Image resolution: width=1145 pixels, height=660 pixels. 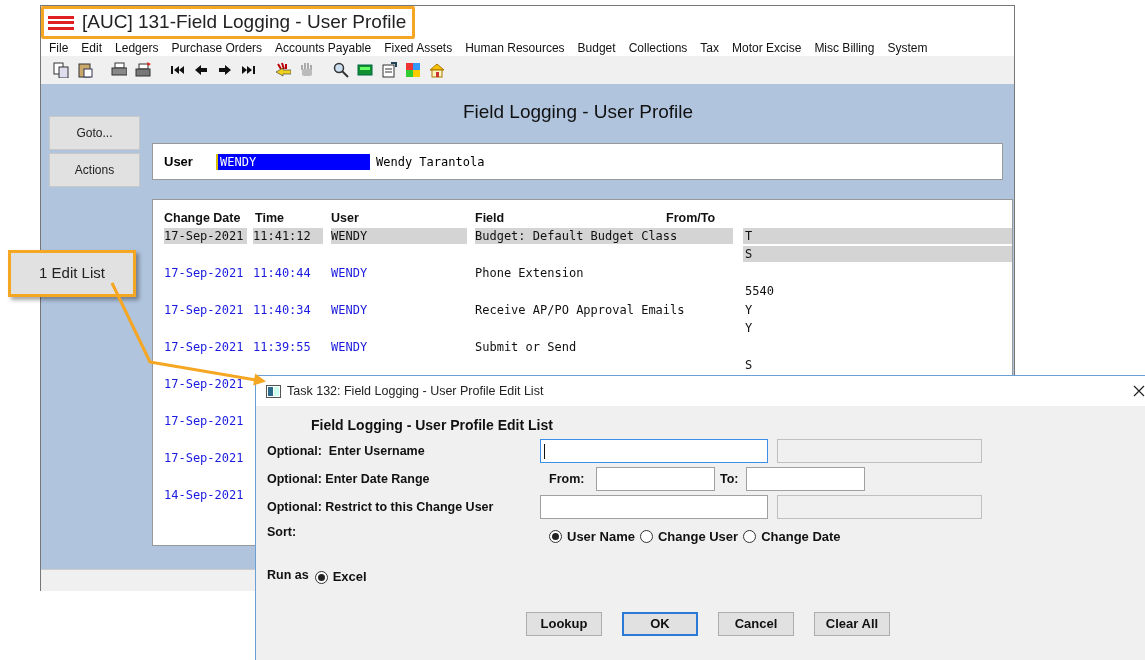 I want to click on menu-item: File, so click(x=59, y=47).